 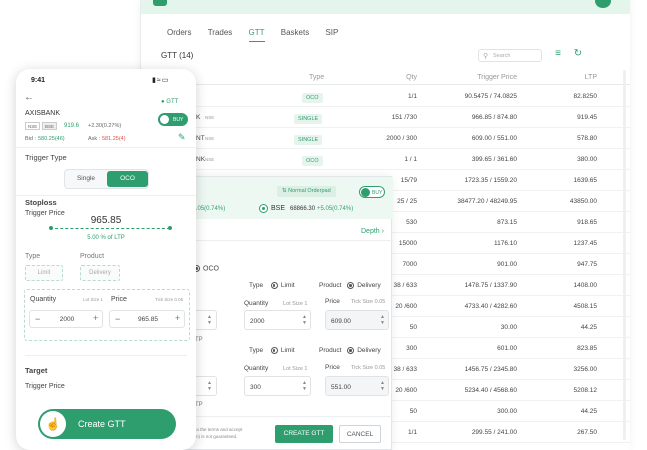 I want to click on price-value-1: 609.00, so click(x=341, y=321).